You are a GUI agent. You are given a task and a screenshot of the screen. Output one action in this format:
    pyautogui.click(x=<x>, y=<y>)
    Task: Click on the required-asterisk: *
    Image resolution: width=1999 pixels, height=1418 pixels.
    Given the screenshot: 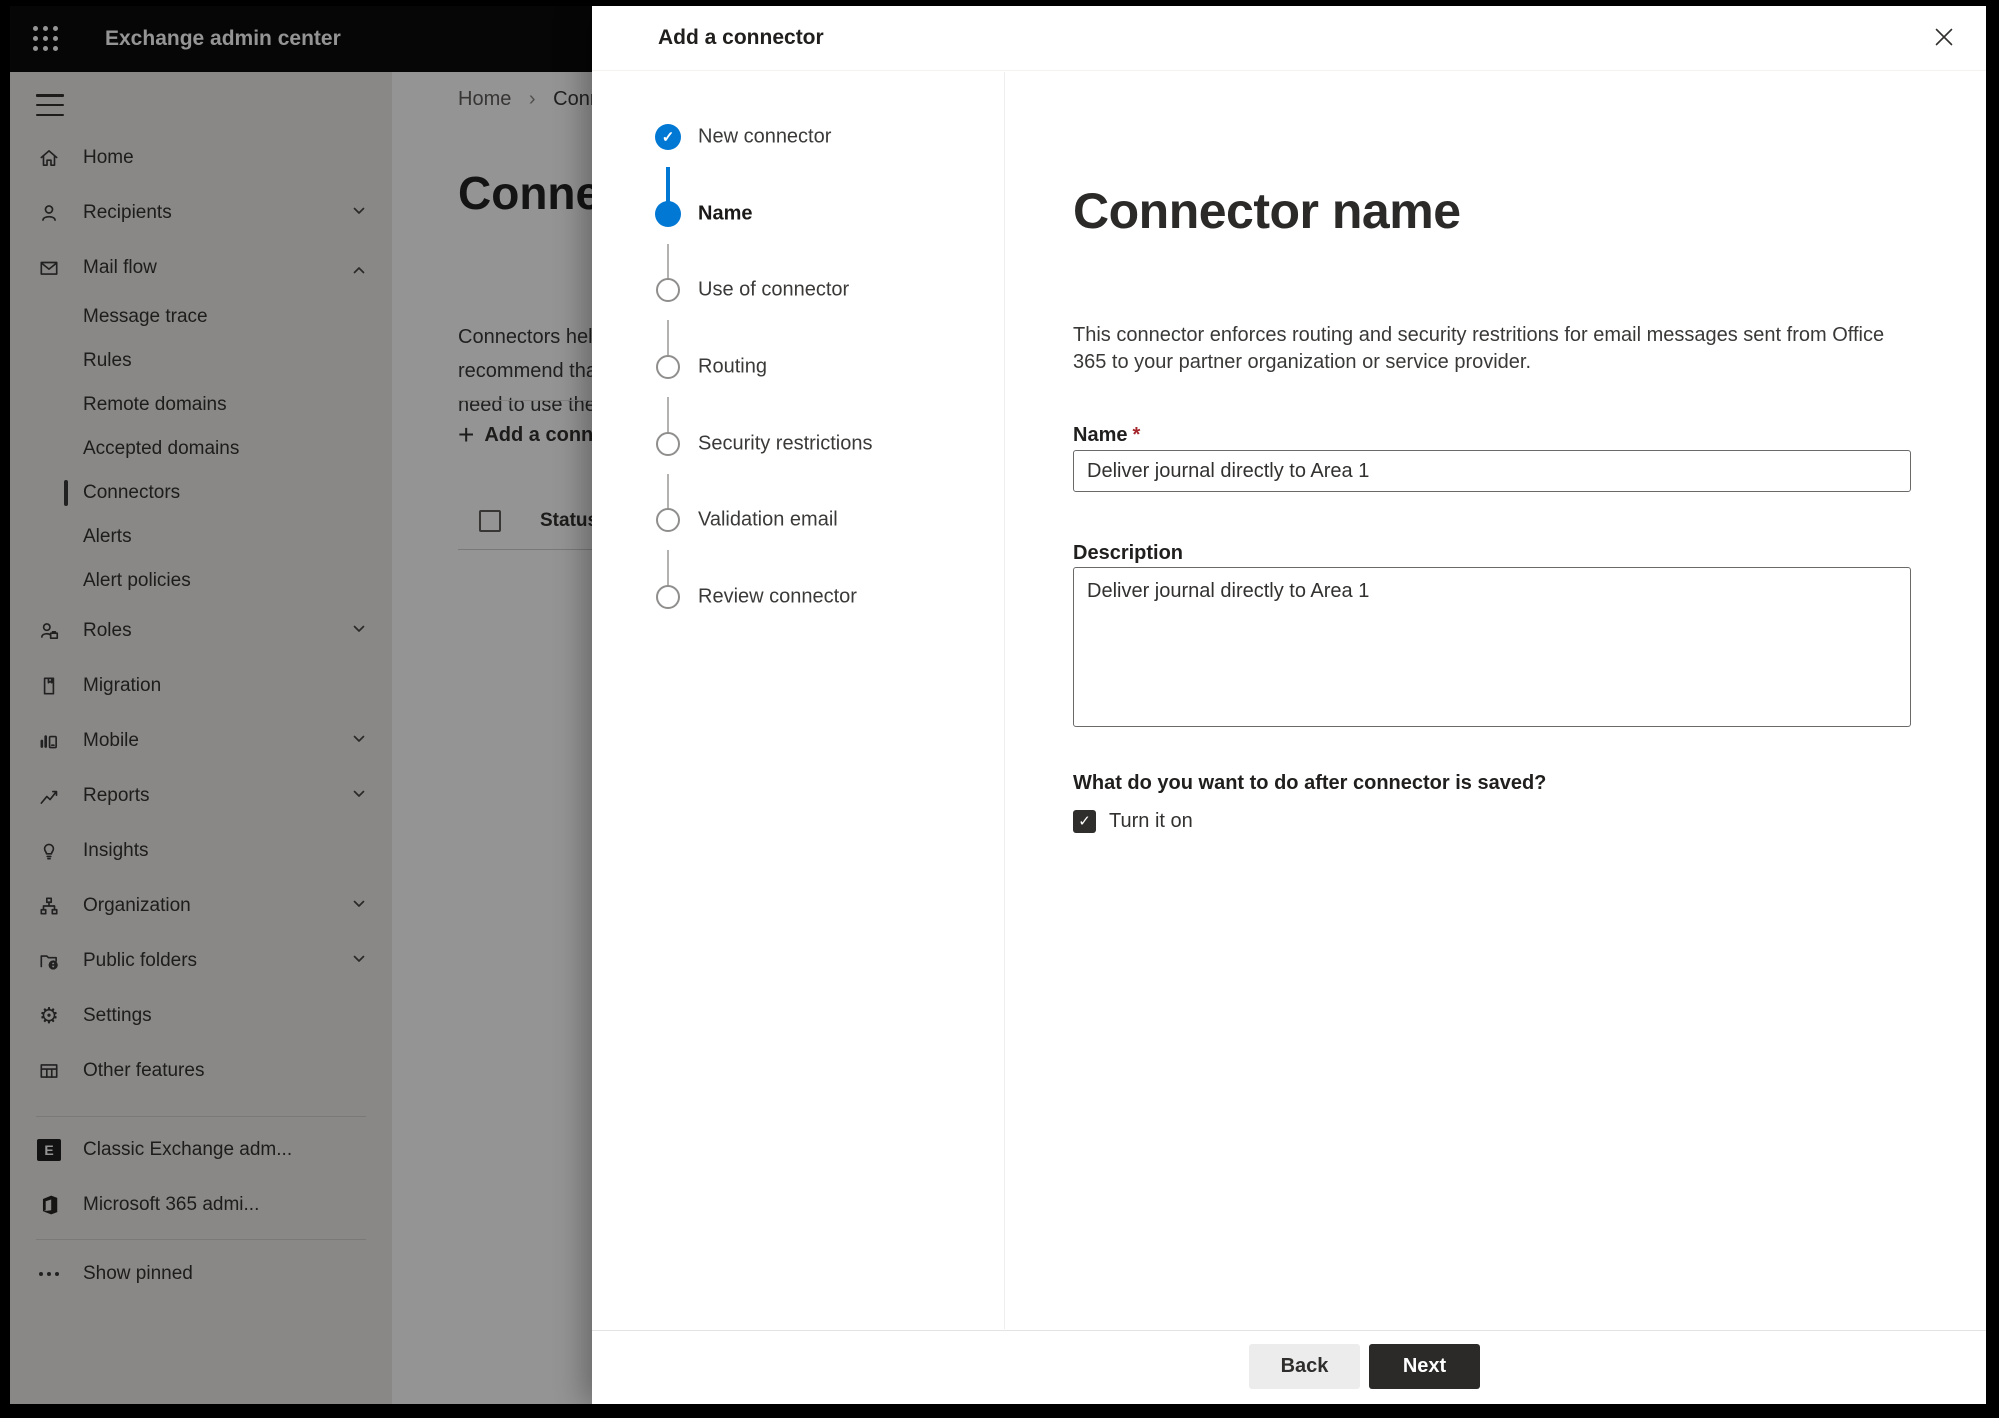 What is the action you would take?
    pyautogui.click(x=1136, y=435)
    